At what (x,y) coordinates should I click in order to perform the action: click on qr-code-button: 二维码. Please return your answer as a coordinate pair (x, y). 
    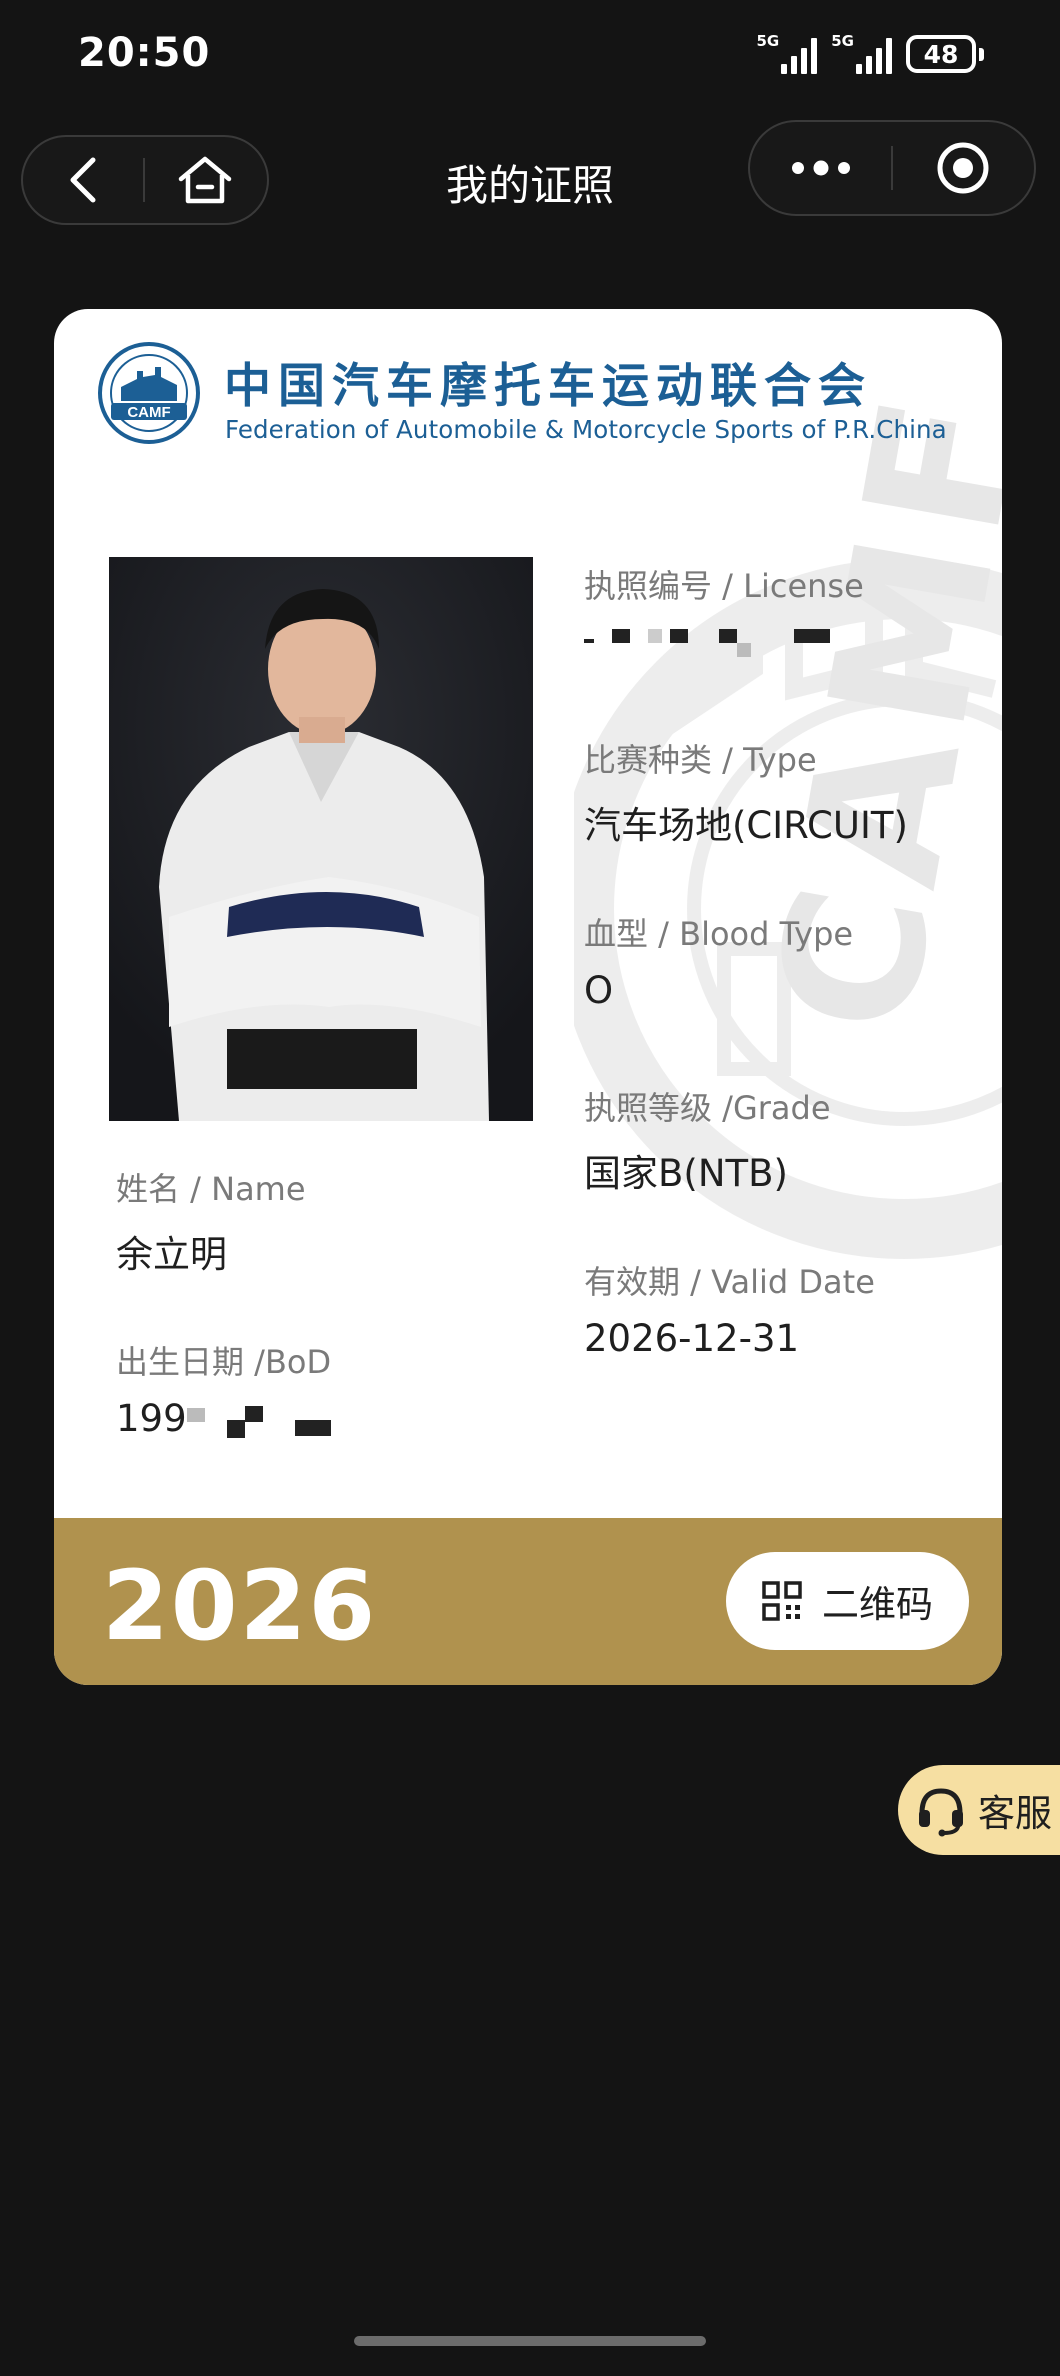
    Looking at the image, I should click on (847, 1601).